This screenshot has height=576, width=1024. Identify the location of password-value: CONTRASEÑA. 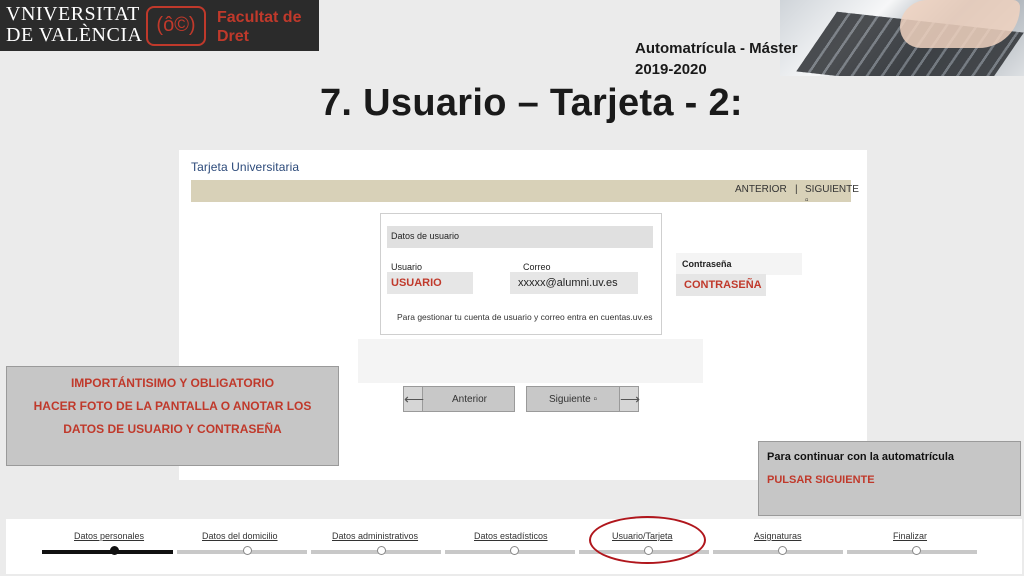
(723, 285).